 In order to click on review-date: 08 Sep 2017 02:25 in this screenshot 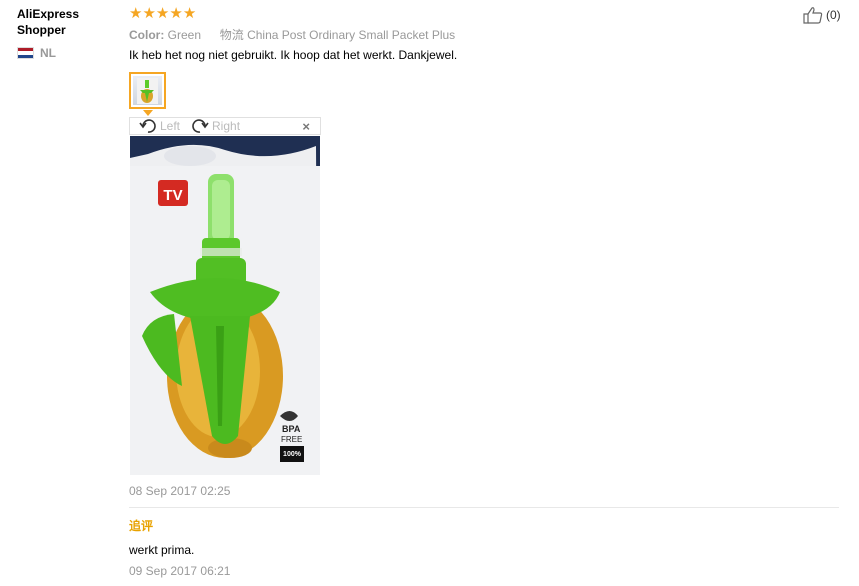, I will do `click(180, 491)`.